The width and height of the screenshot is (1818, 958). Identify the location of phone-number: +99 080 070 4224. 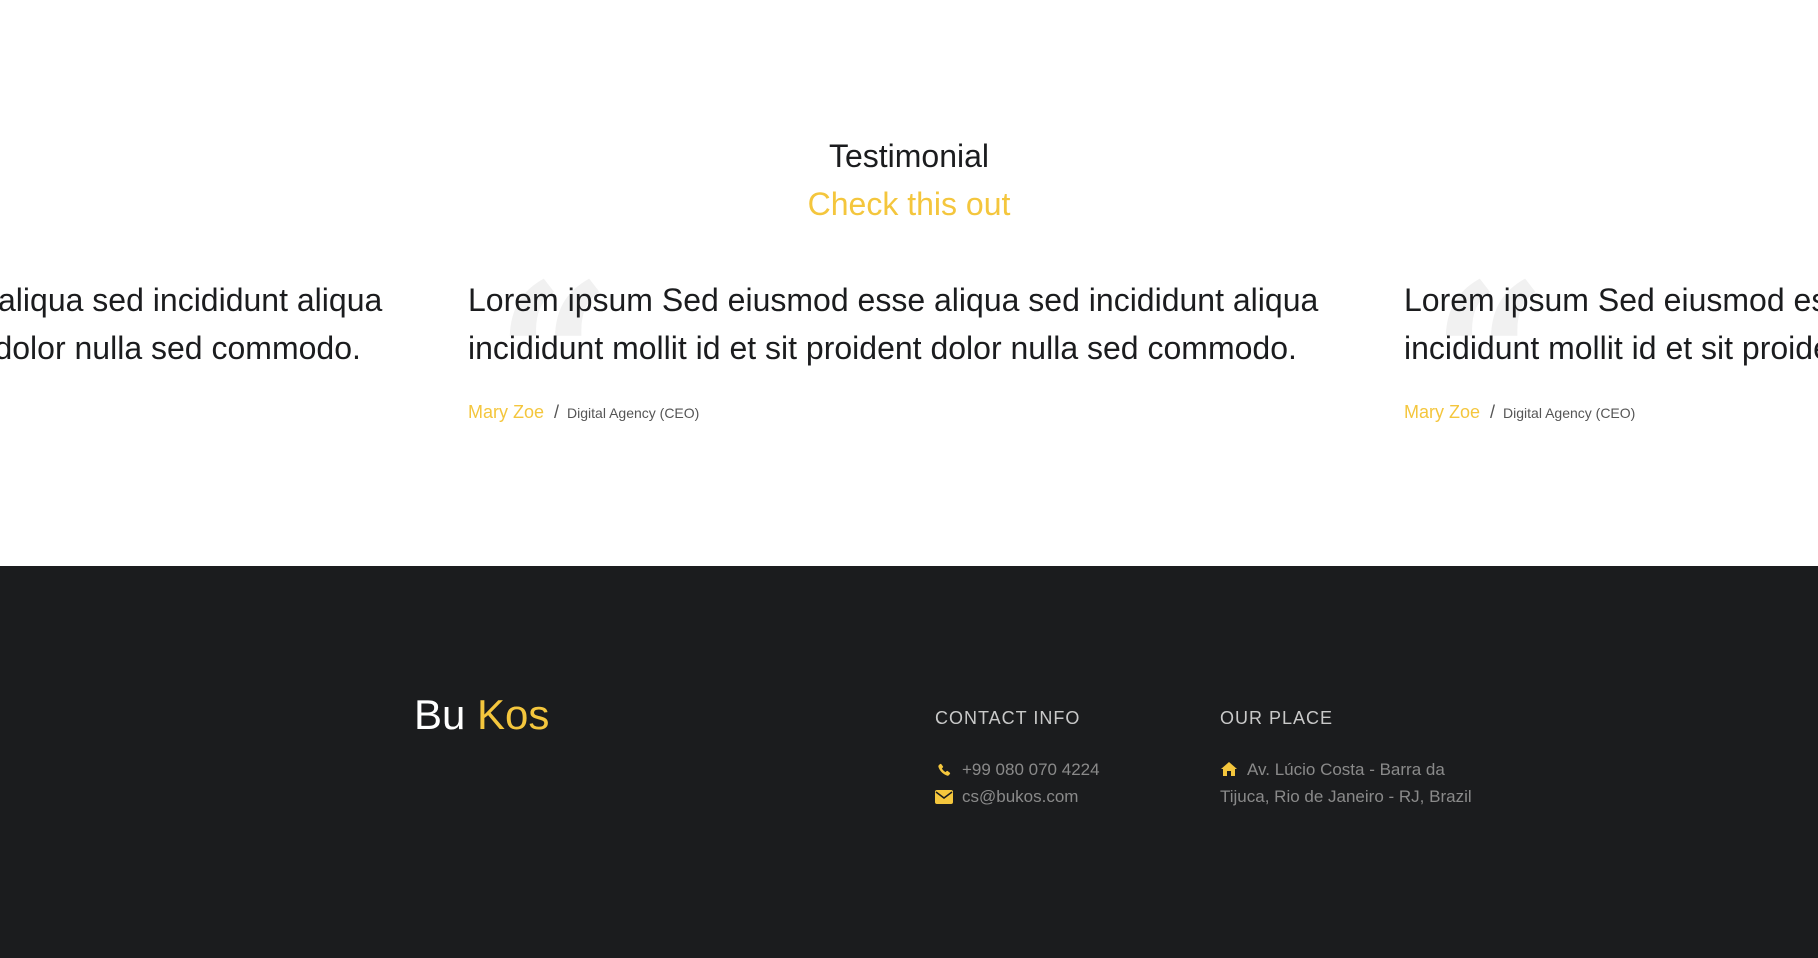
(1031, 769).